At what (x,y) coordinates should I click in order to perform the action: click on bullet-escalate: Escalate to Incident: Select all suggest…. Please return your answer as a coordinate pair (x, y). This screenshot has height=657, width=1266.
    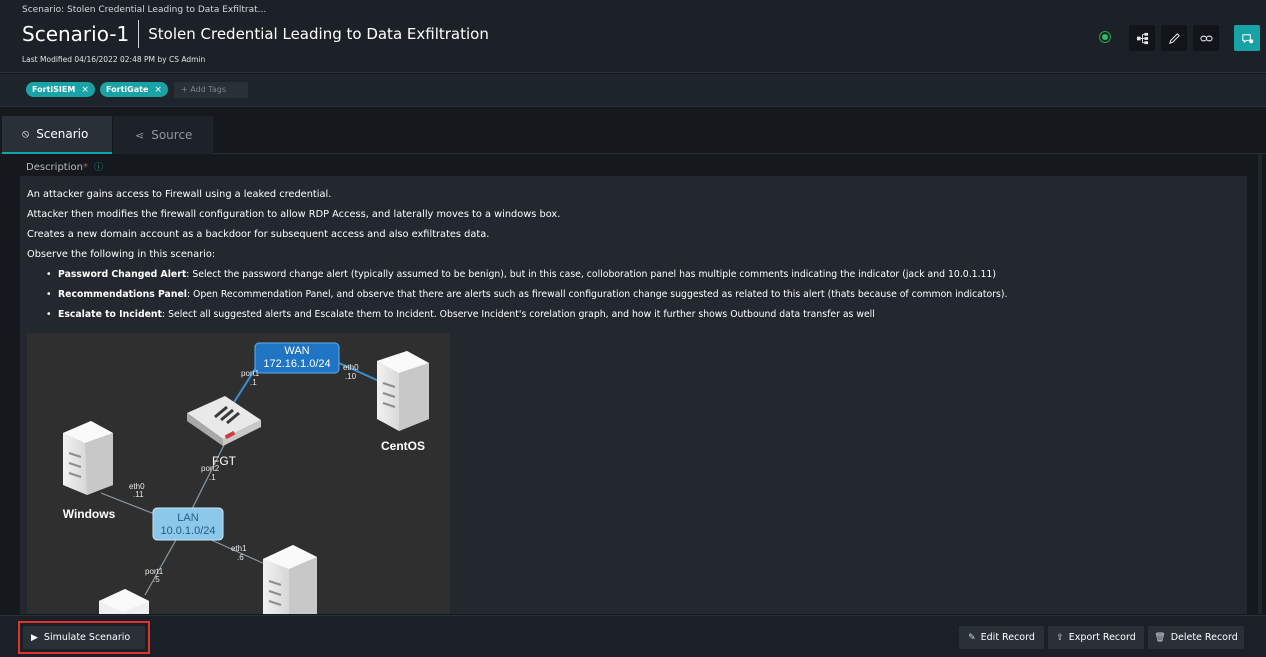
    Looking at the image, I should click on (460, 314).